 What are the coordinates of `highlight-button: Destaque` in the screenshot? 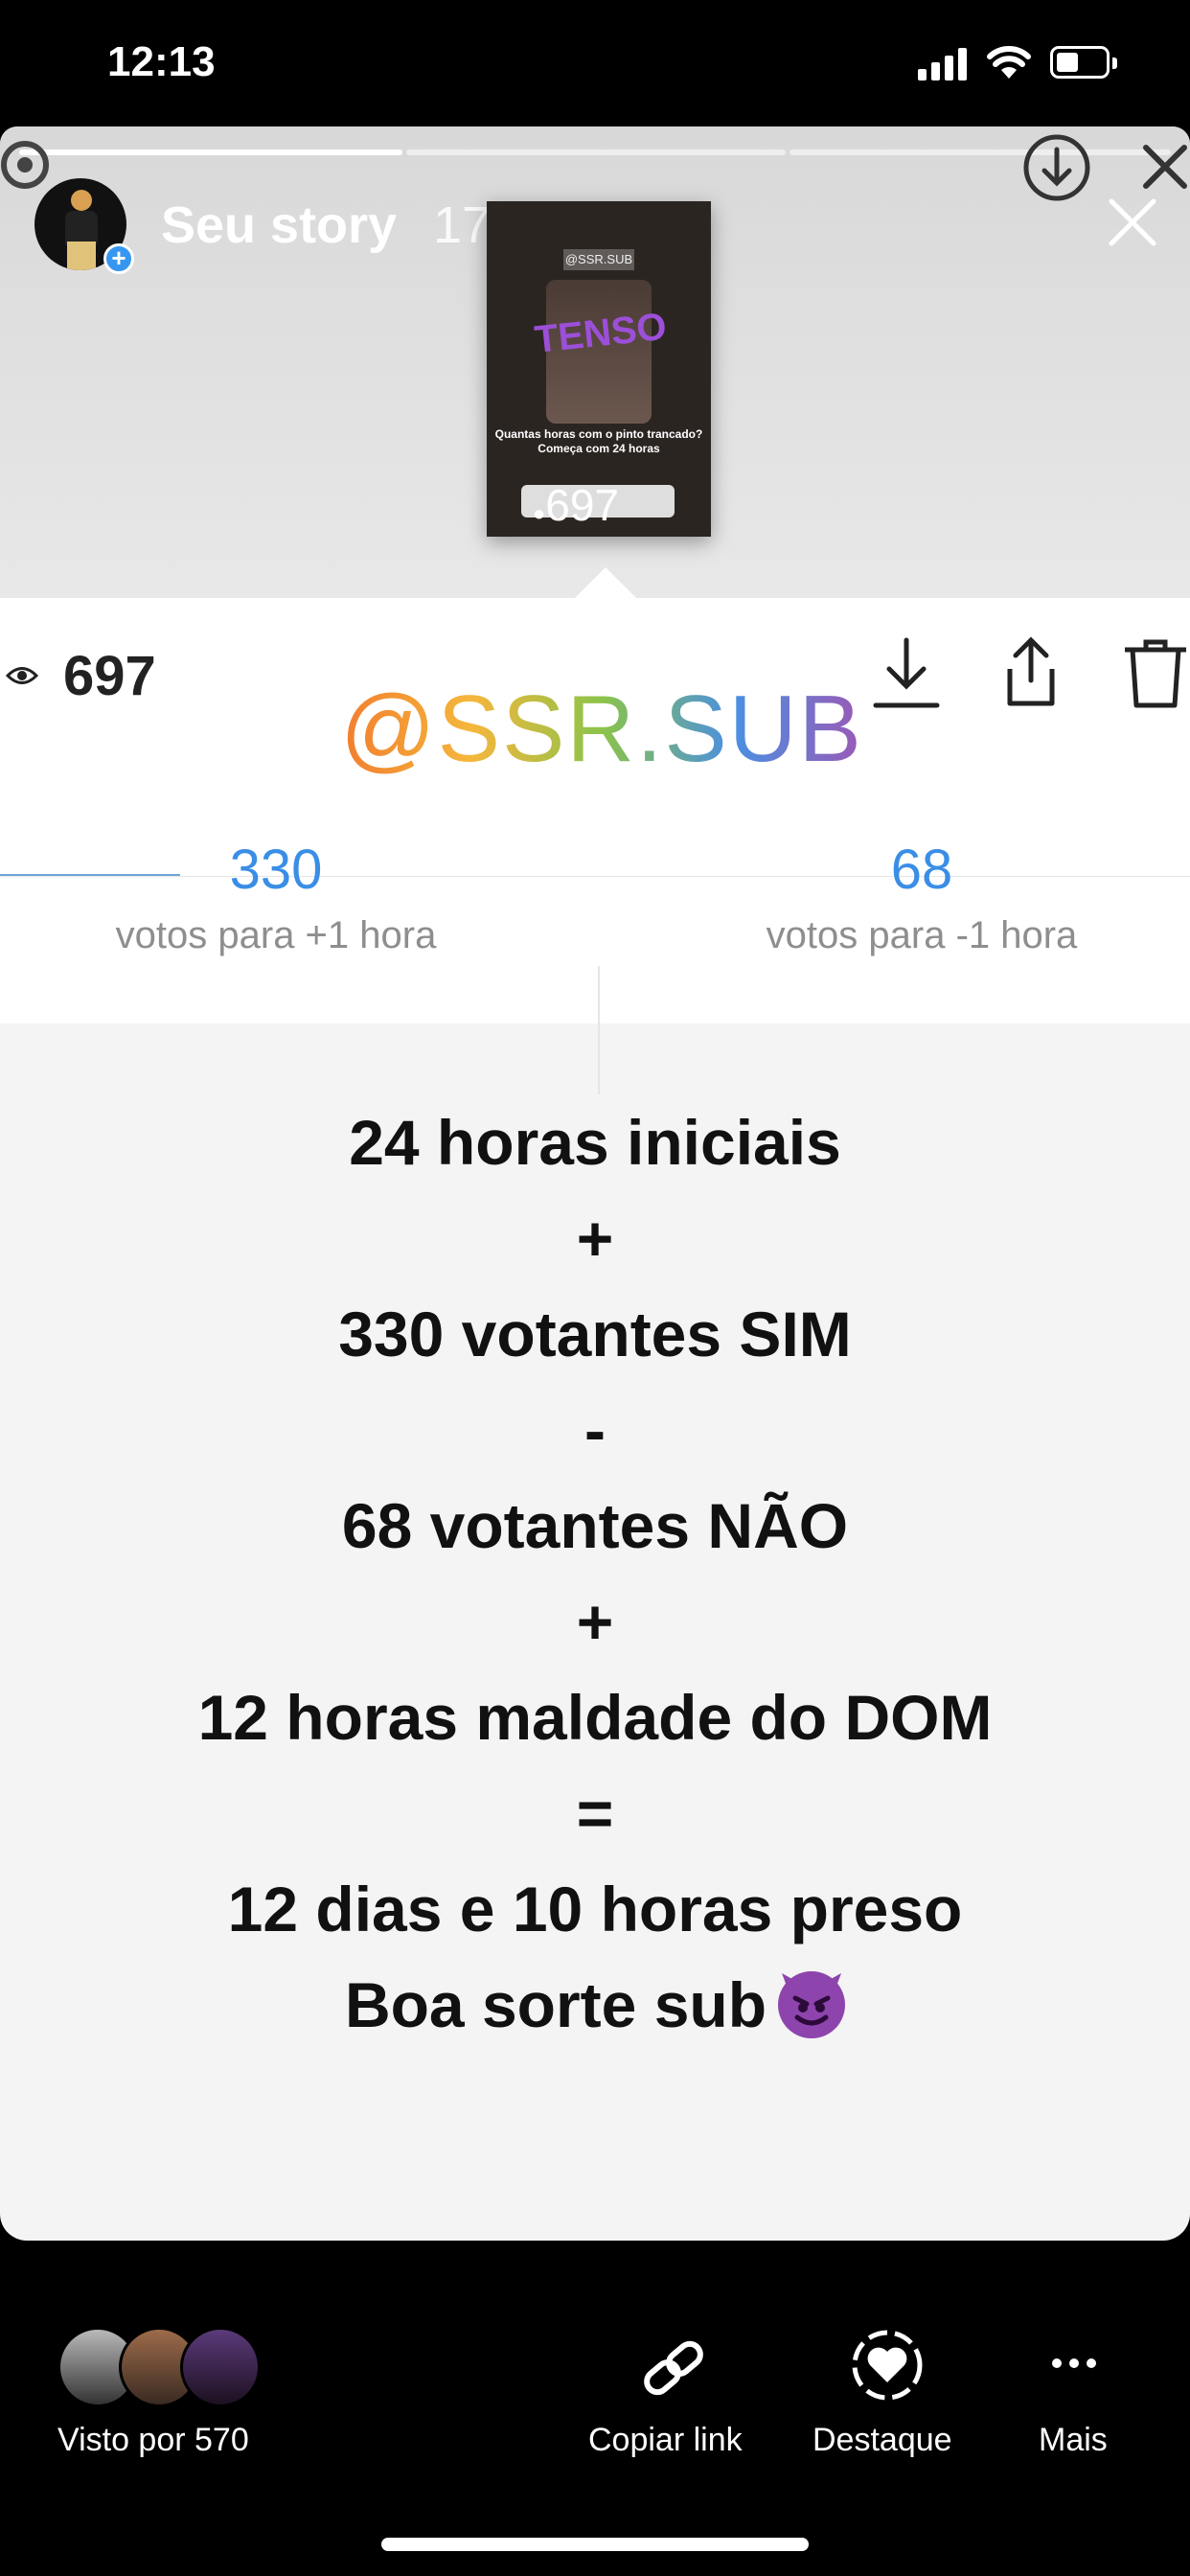 It's located at (882, 2440).